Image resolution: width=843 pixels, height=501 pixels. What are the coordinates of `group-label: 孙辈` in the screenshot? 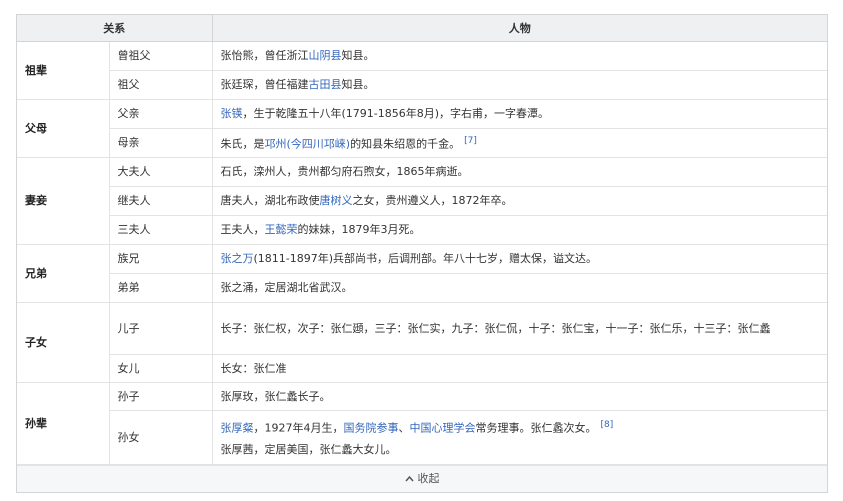 It's located at (63, 423).